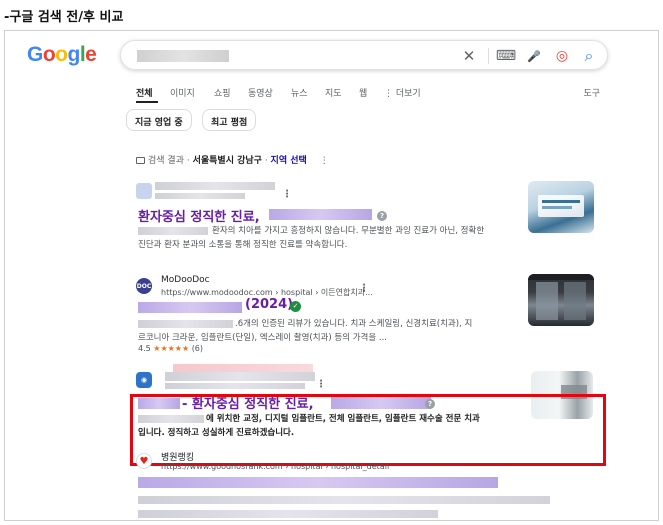  I want to click on tab-web: 웹, so click(363, 92).